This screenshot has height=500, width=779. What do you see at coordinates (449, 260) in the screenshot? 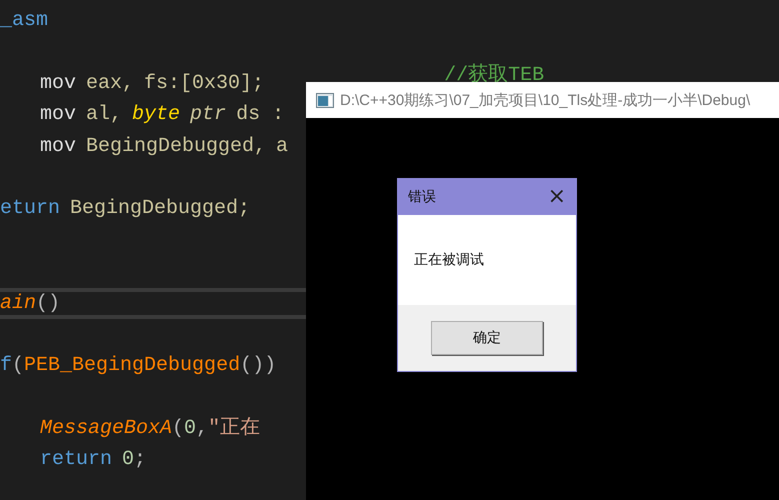
I see `dialog-message: 正在被调试` at bounding box center [449, 260].